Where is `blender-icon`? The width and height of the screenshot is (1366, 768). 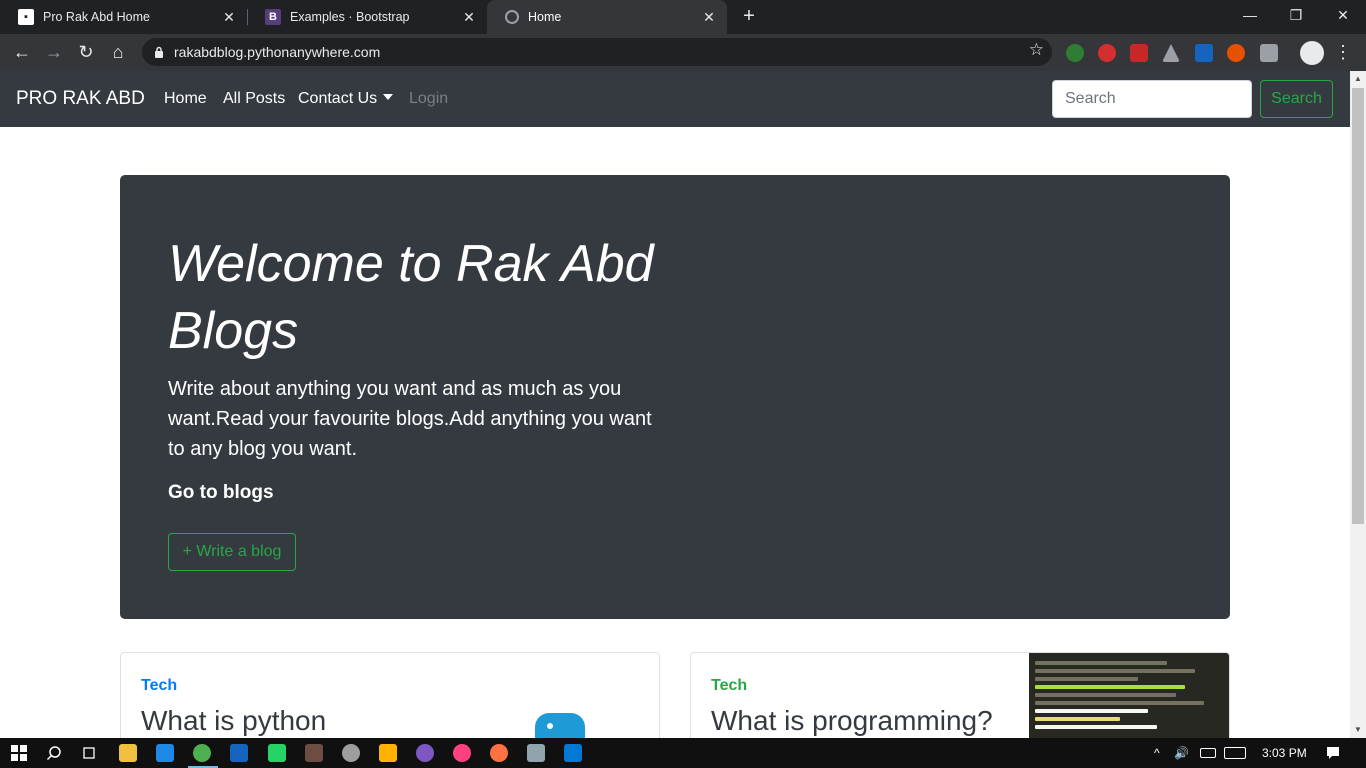 blender-icon is located at coordinates (499, 753).